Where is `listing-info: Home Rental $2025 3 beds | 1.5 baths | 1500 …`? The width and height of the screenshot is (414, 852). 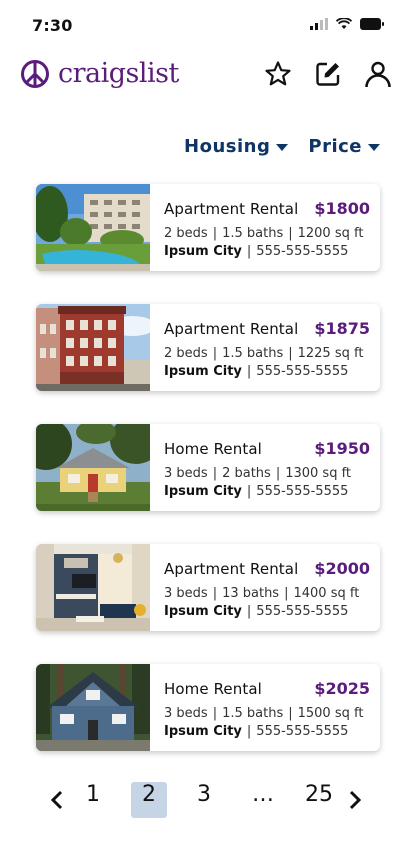 listing-info: Home Rental $2025 3 beds | 1.5 baths | 1500 … is located at coordinates (265, 707).